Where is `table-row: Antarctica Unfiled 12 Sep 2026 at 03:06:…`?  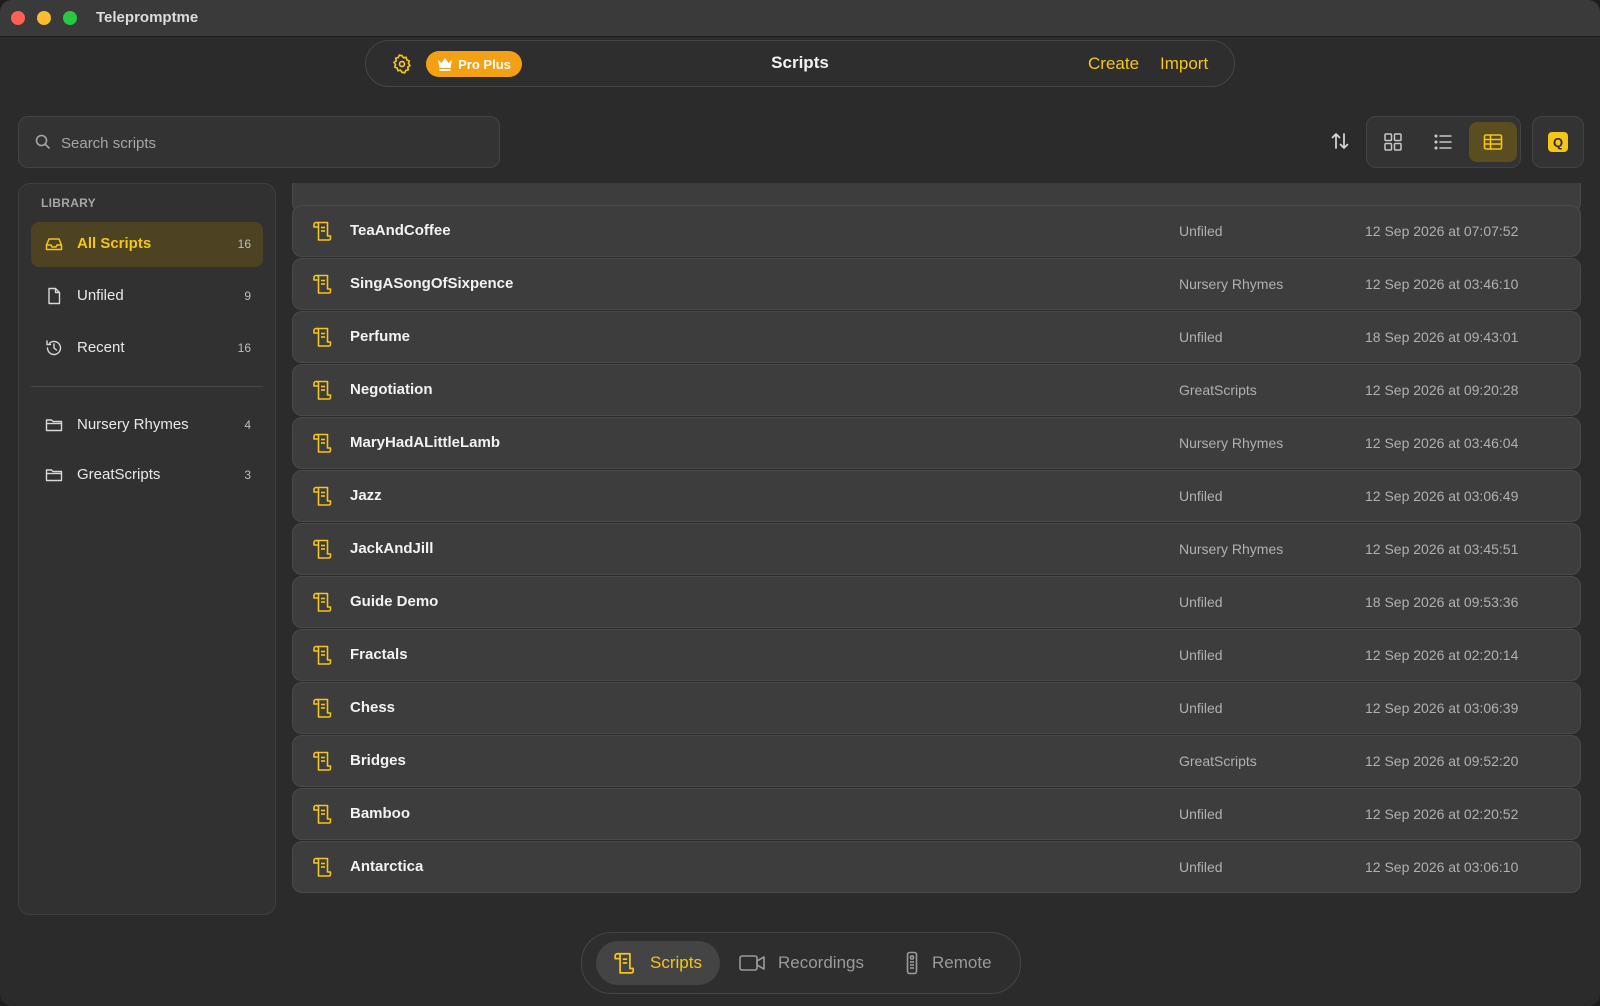
table-row: Antarctica Unfiled 12 Sep 2026 at 03:06:… is located at coordinates (936, 867).